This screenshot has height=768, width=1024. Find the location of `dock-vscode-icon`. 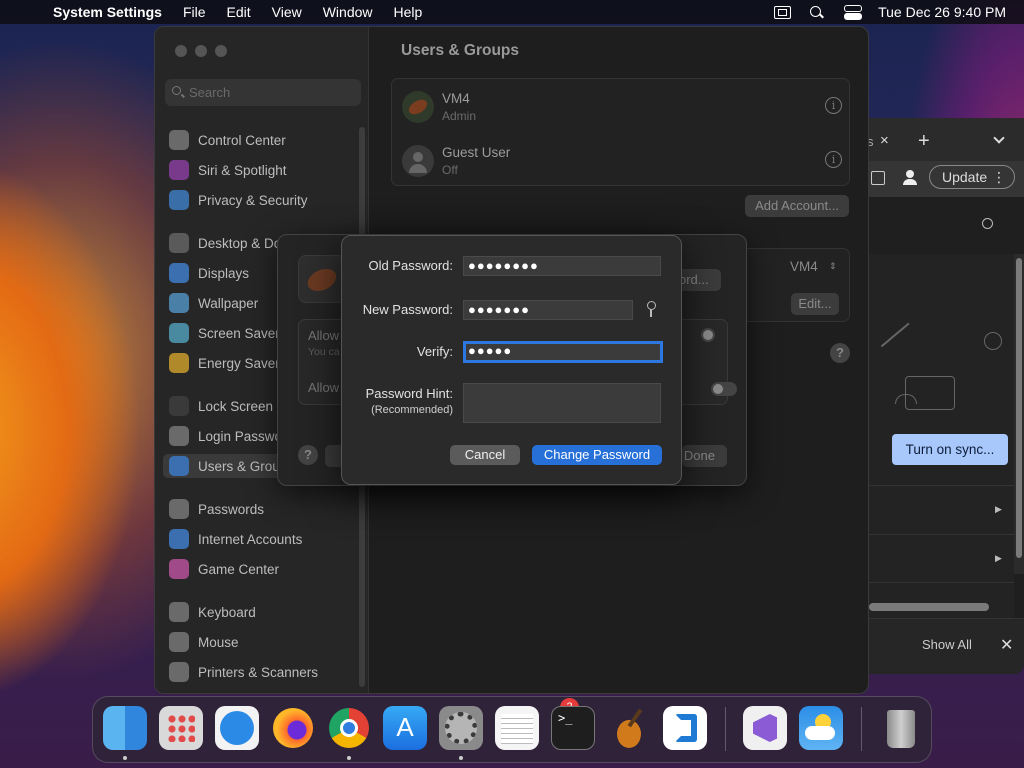

dock-vscode-icon is located at coordinates (685, 728).